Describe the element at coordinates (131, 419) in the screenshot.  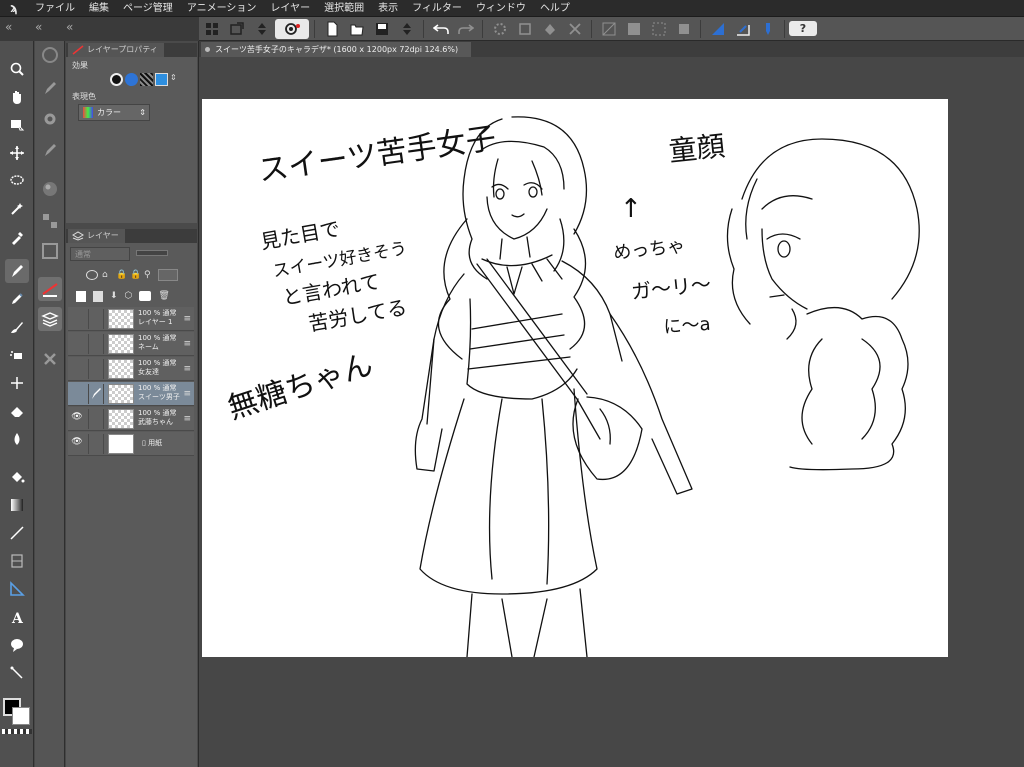
I see `layer-row: 👁 100 % 通常 武藤ちゃん ≡` at that location.